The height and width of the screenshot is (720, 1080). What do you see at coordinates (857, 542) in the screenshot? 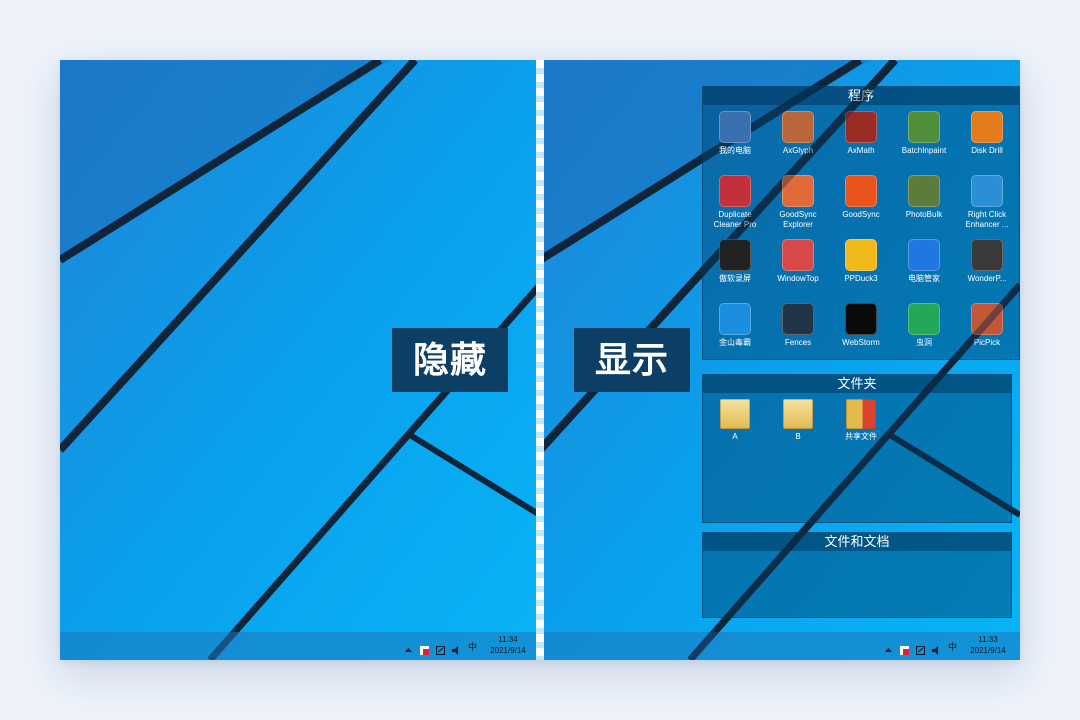
I see `fence-title: 文件和文档` at bounding box center [857, 542].